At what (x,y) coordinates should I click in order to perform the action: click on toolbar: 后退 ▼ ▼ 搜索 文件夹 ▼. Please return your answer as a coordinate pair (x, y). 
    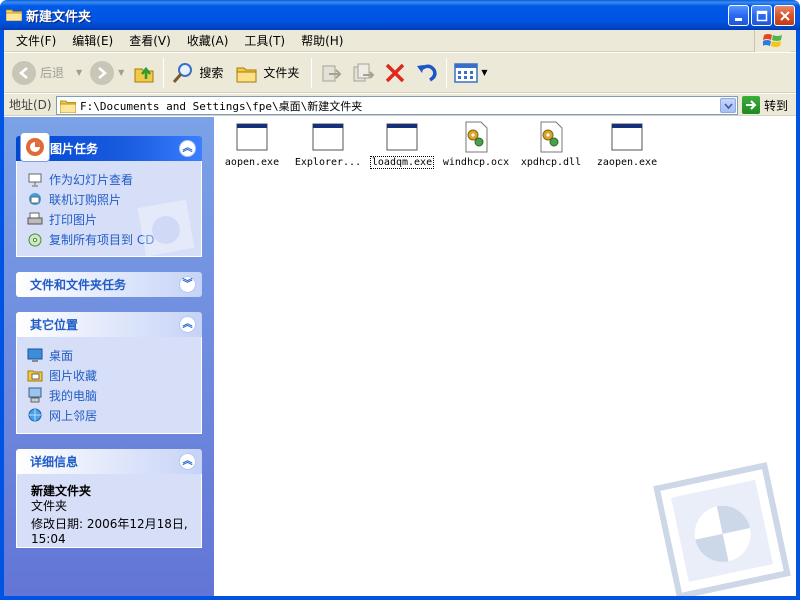
    Looking at the image, I should click on (400, 73).